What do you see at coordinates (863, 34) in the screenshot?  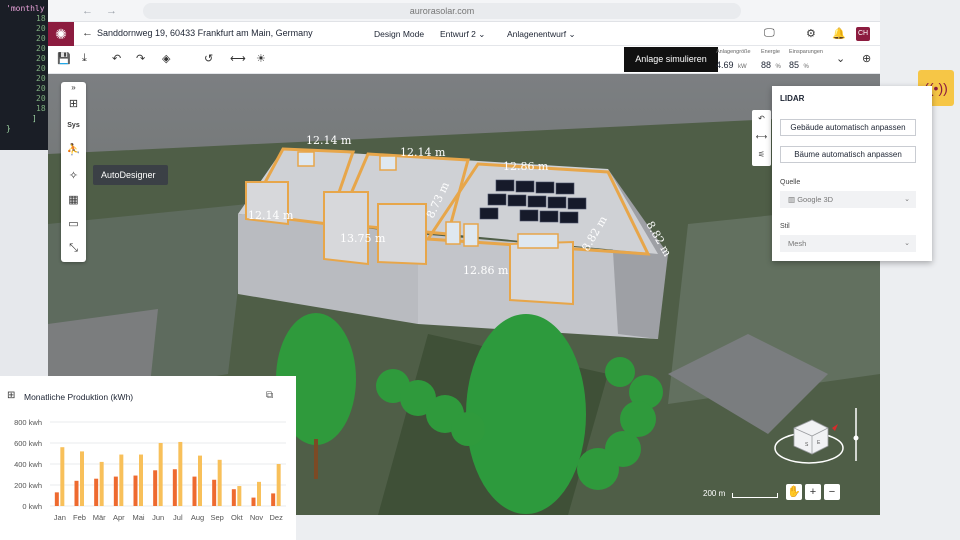 I see `avatar: CH` at bounding box center [863, 34].